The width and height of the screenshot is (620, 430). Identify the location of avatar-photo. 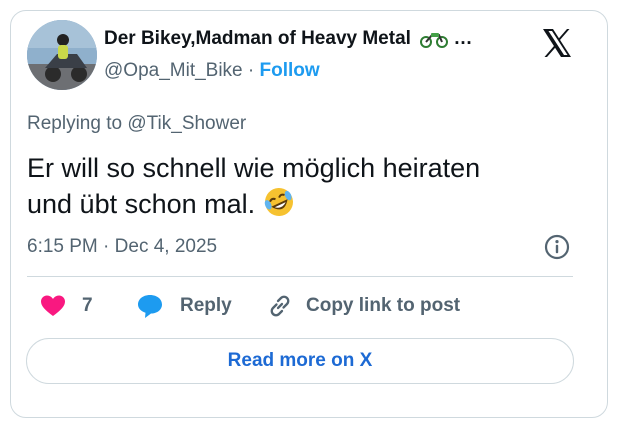
(62, 55).